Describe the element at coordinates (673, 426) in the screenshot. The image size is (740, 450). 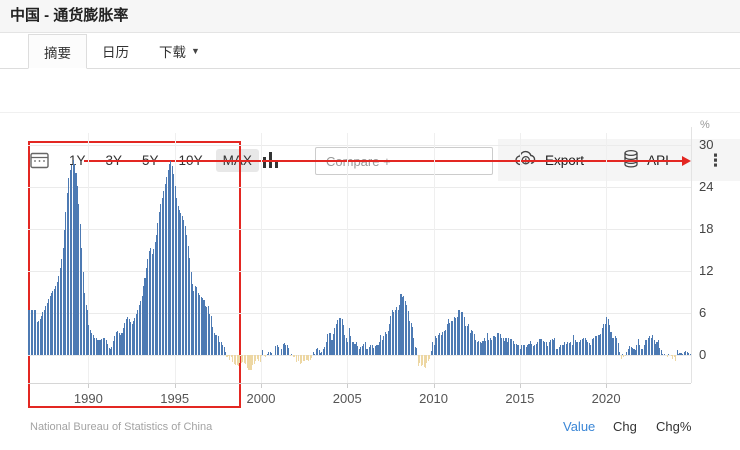
I see `footer-link-chgpct: Chg%` at that location.